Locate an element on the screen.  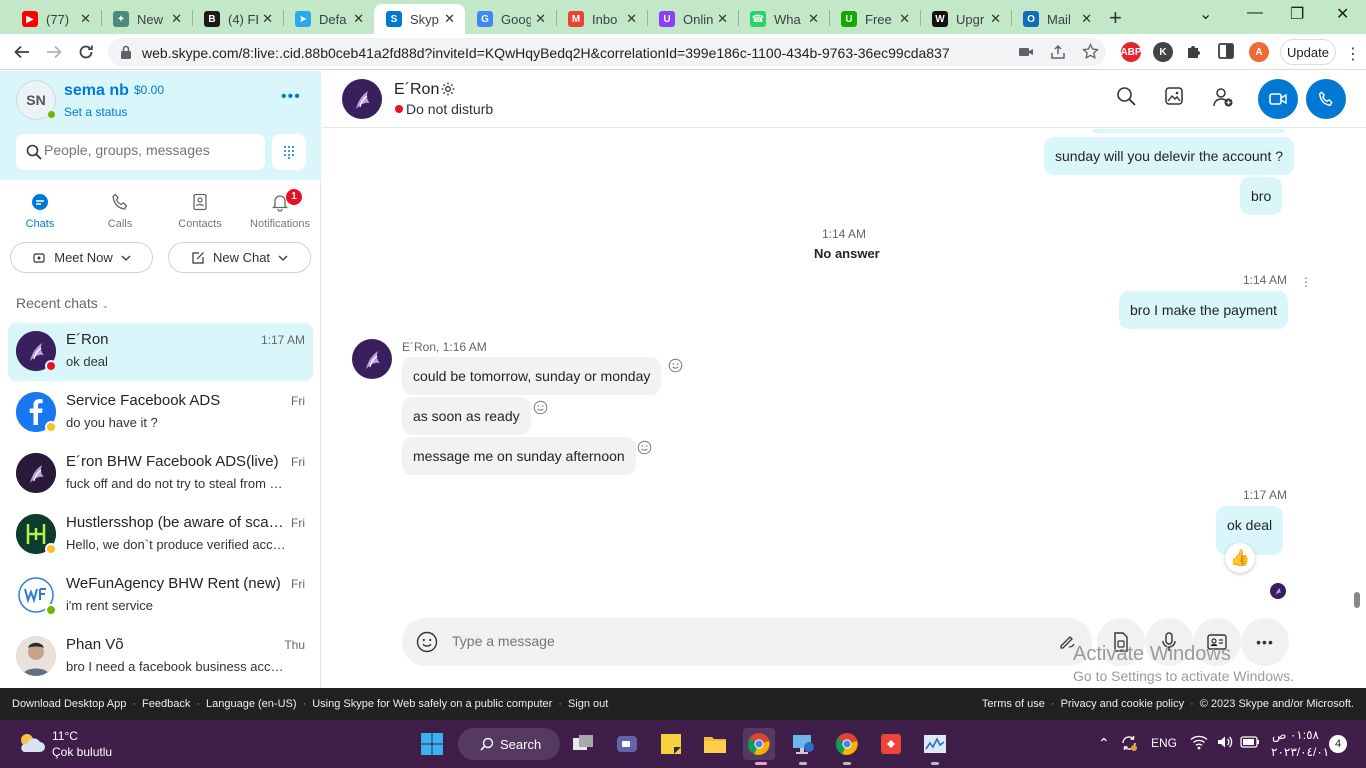
new-chat-button: New Chat is located at coordinates (239, 257).